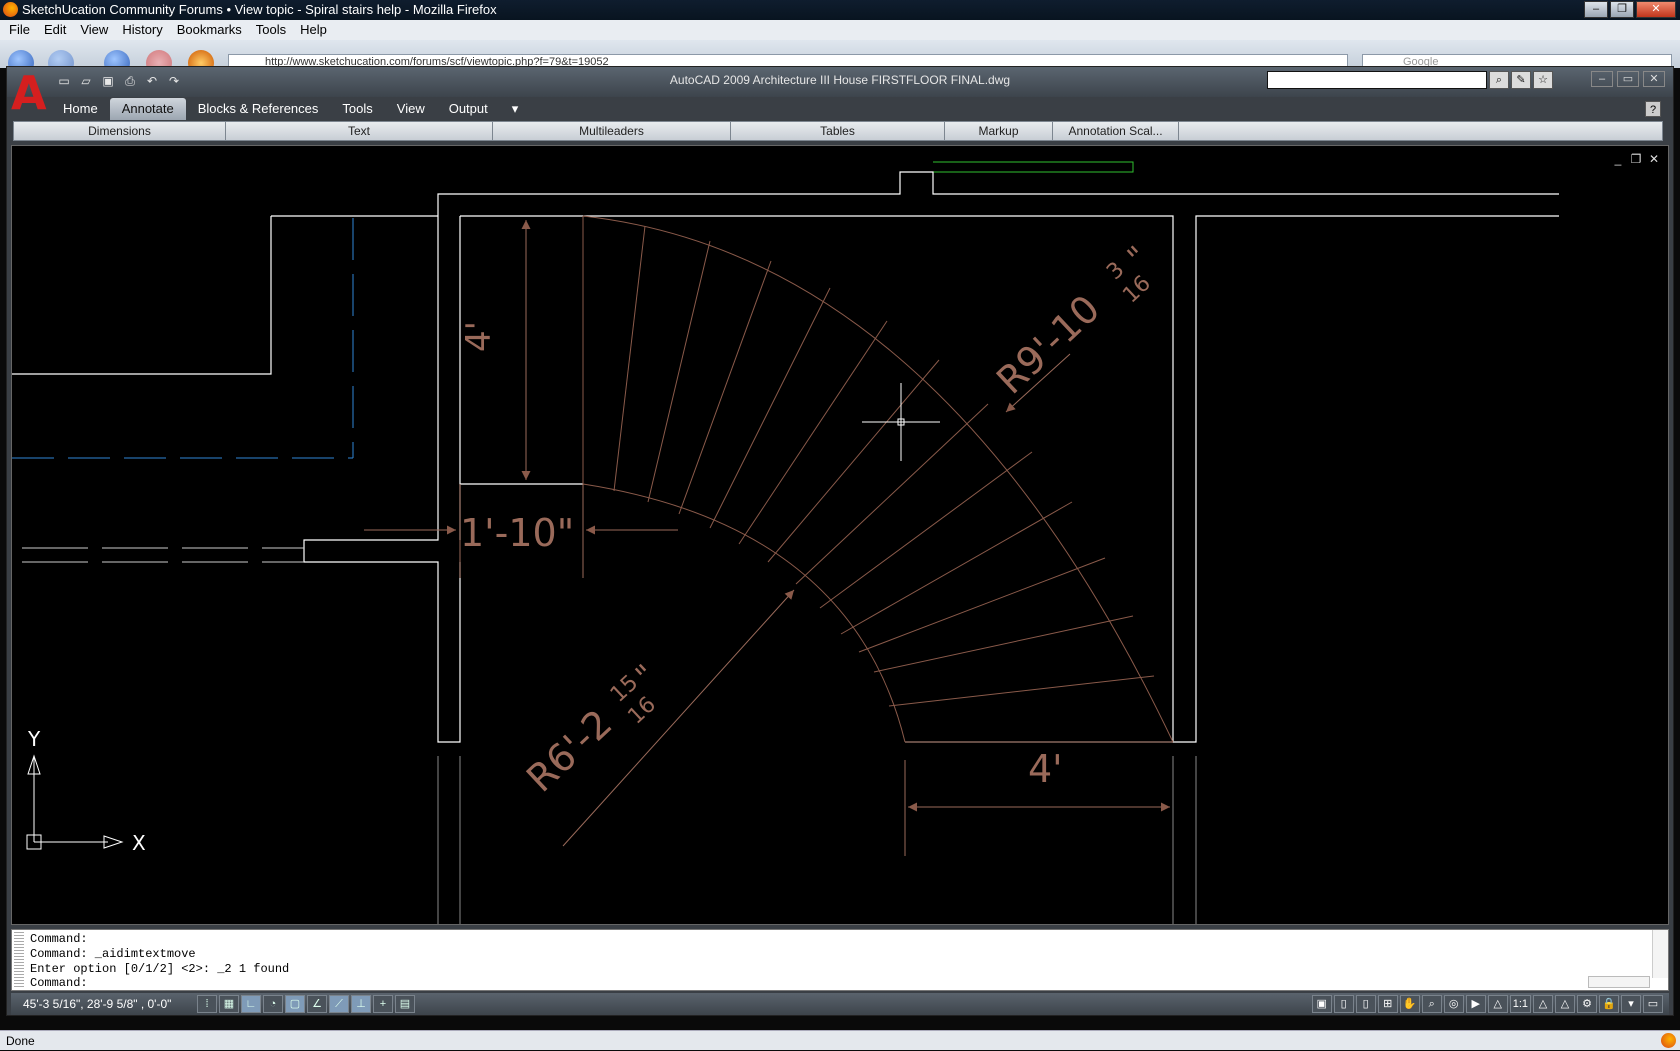 The width and height of the screenshot is (1680, 1051). I want to click on quick-view-icon: ⊞, so click(1387, 1004).